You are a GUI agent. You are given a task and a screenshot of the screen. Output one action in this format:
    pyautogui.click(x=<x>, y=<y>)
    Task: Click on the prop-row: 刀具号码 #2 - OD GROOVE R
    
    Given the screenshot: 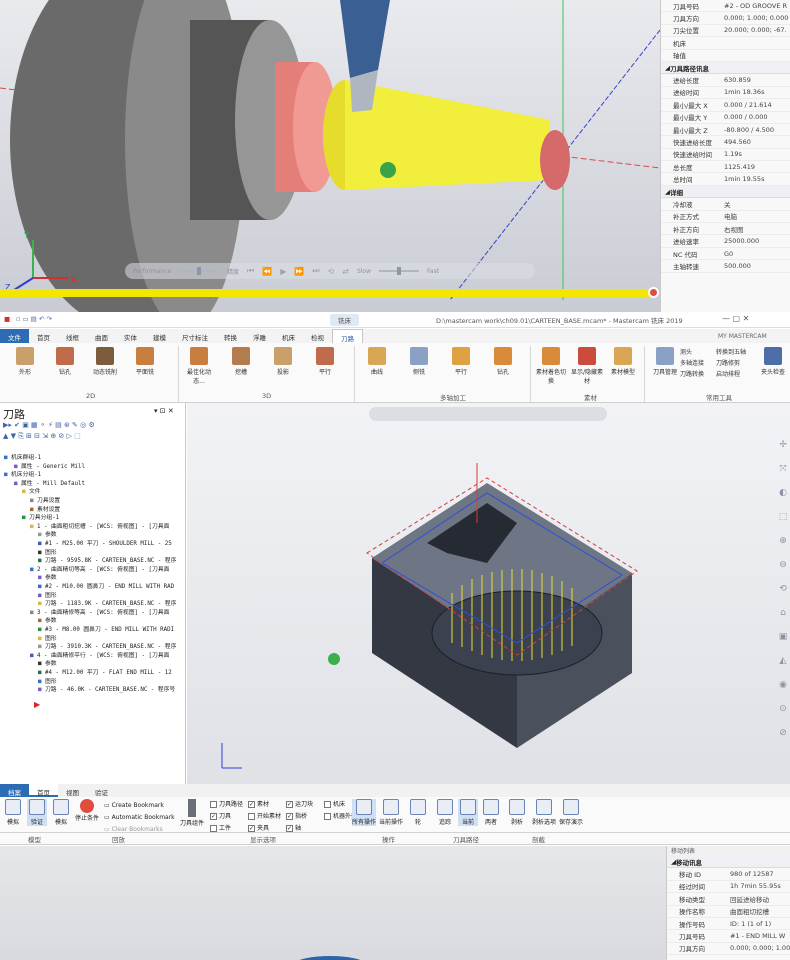 What is the action you would take?
    pyautogui.click(x=725, y=6)
    